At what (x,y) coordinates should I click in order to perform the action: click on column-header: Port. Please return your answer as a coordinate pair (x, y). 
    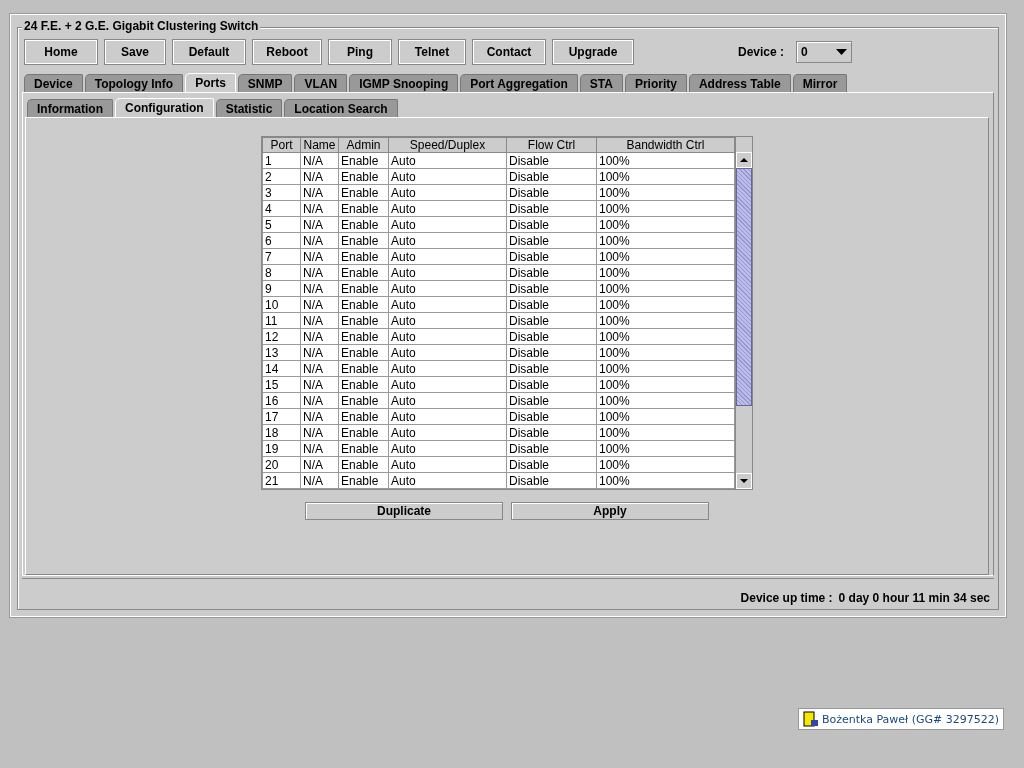
    Looking at the image, I should click on (281, 145).